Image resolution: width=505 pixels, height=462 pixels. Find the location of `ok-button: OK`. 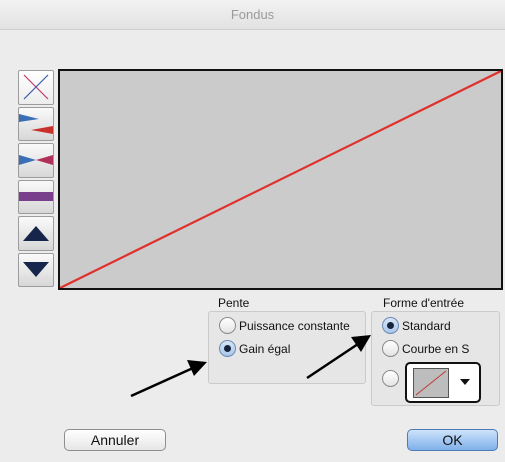

ok-button: OK is located at coordinates (452, 440).